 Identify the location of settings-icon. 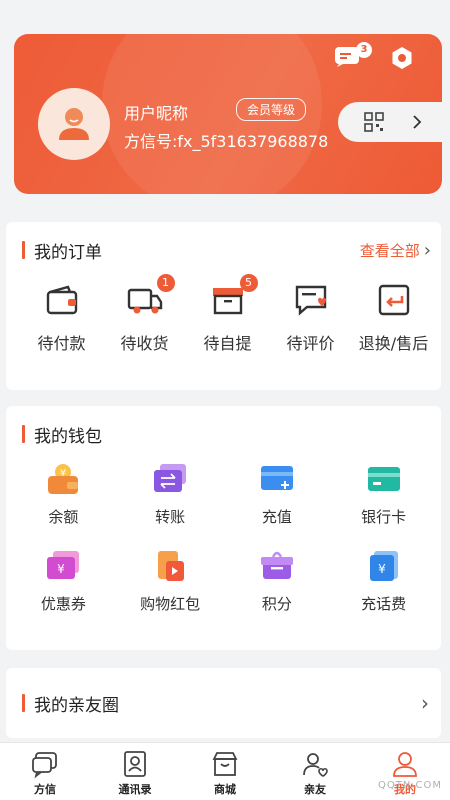
(402, 58).